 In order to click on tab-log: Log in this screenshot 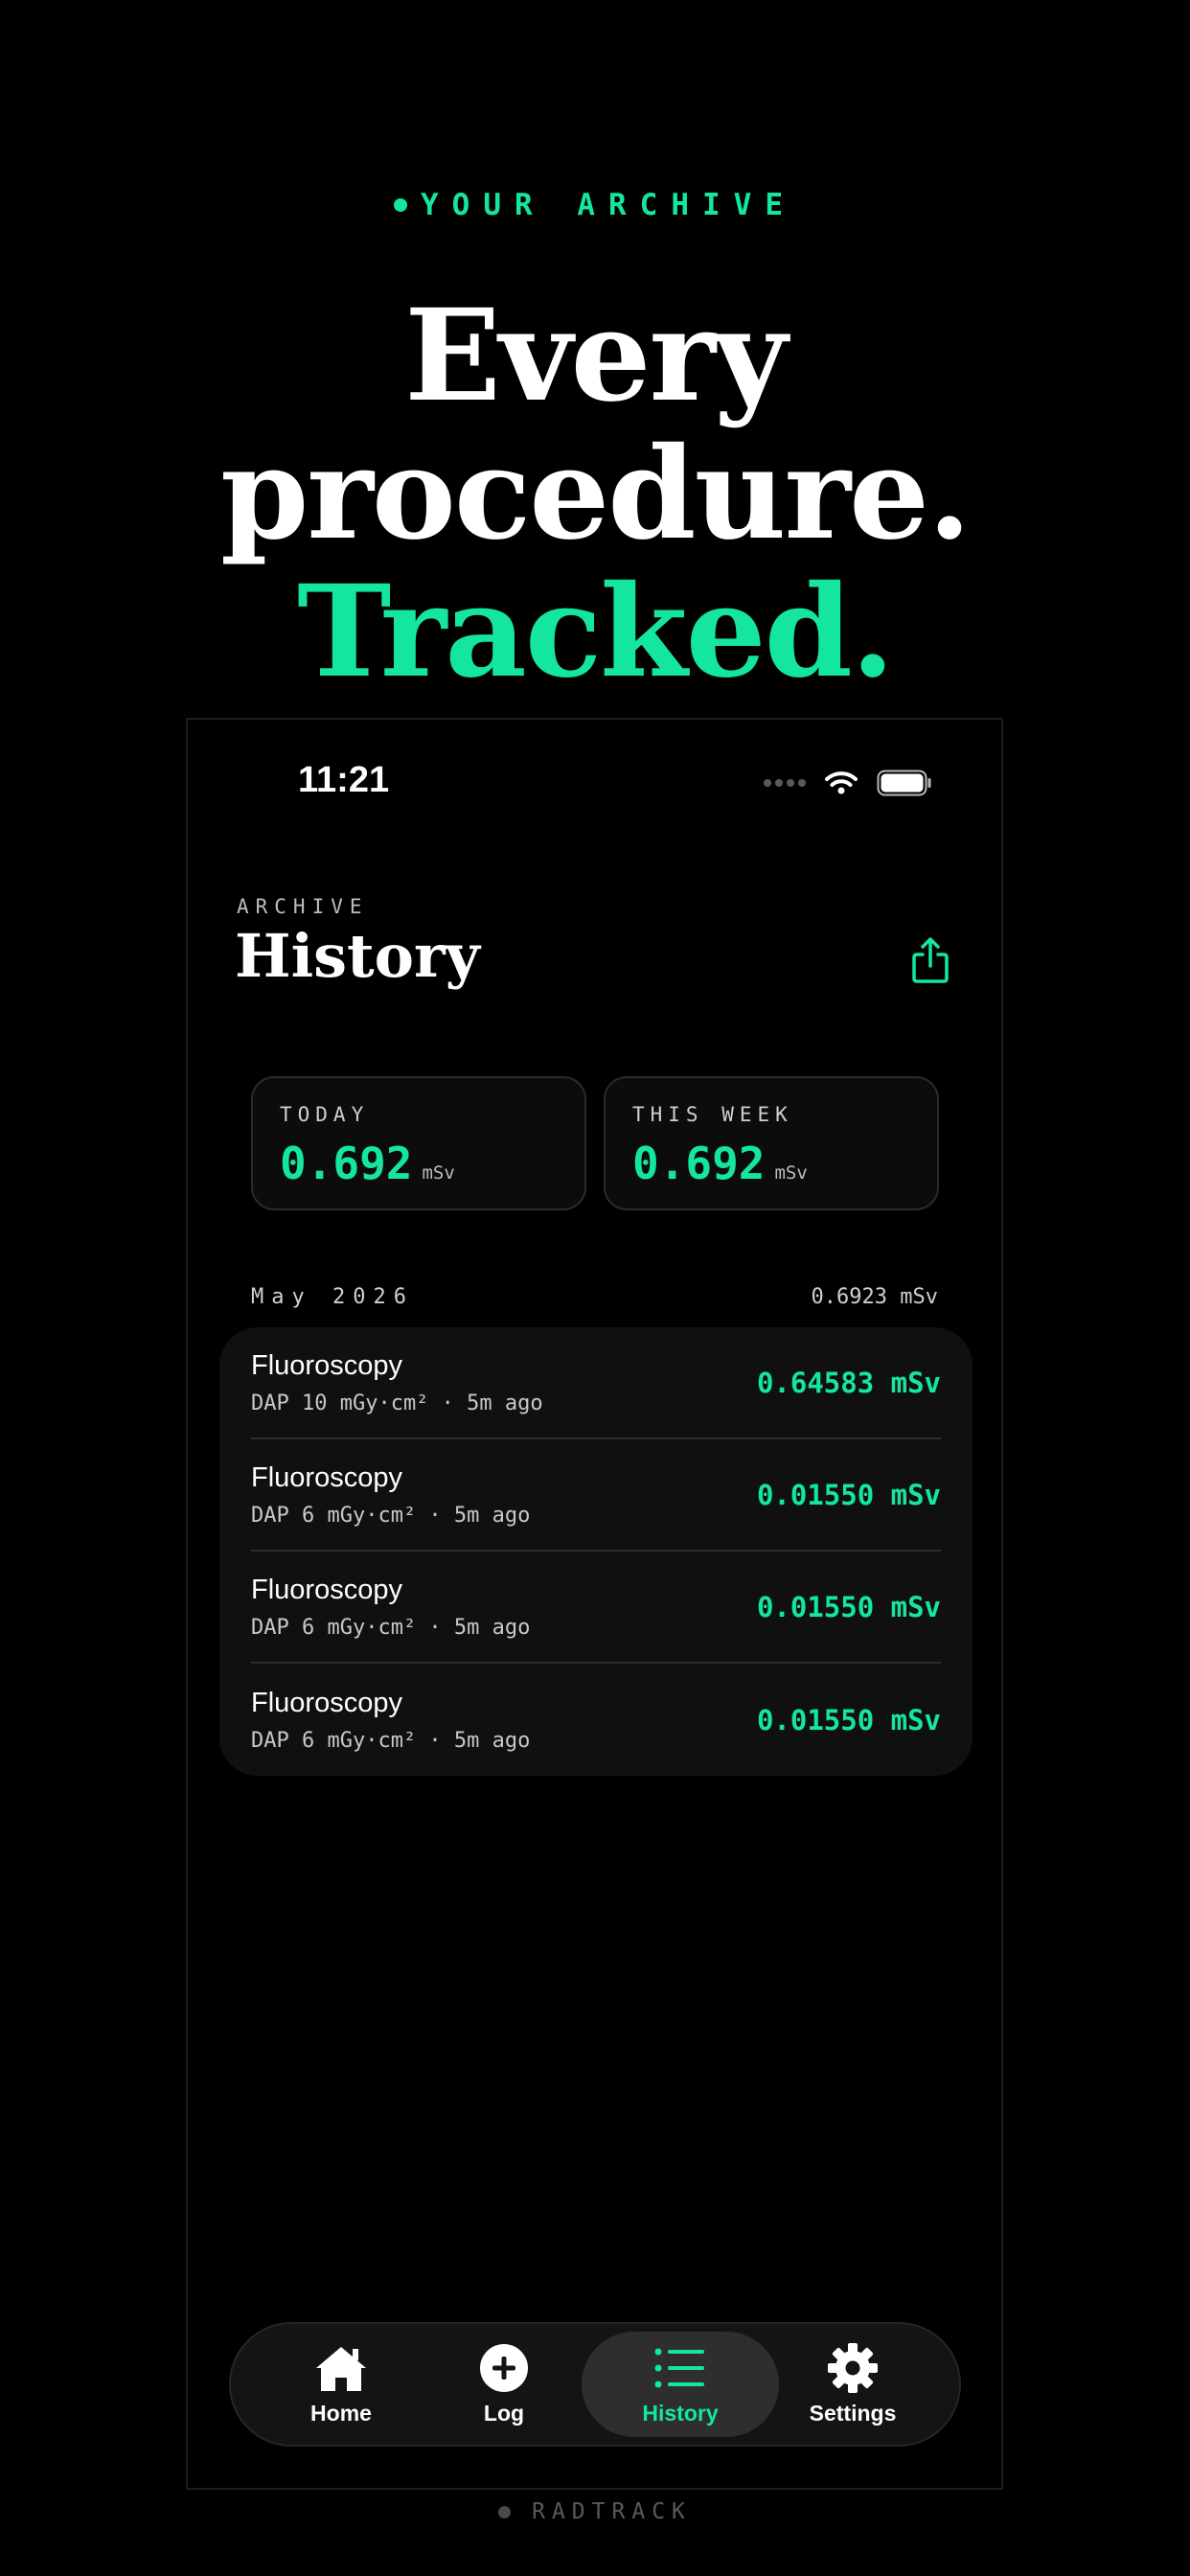, I will do `click(504, 2384)`.